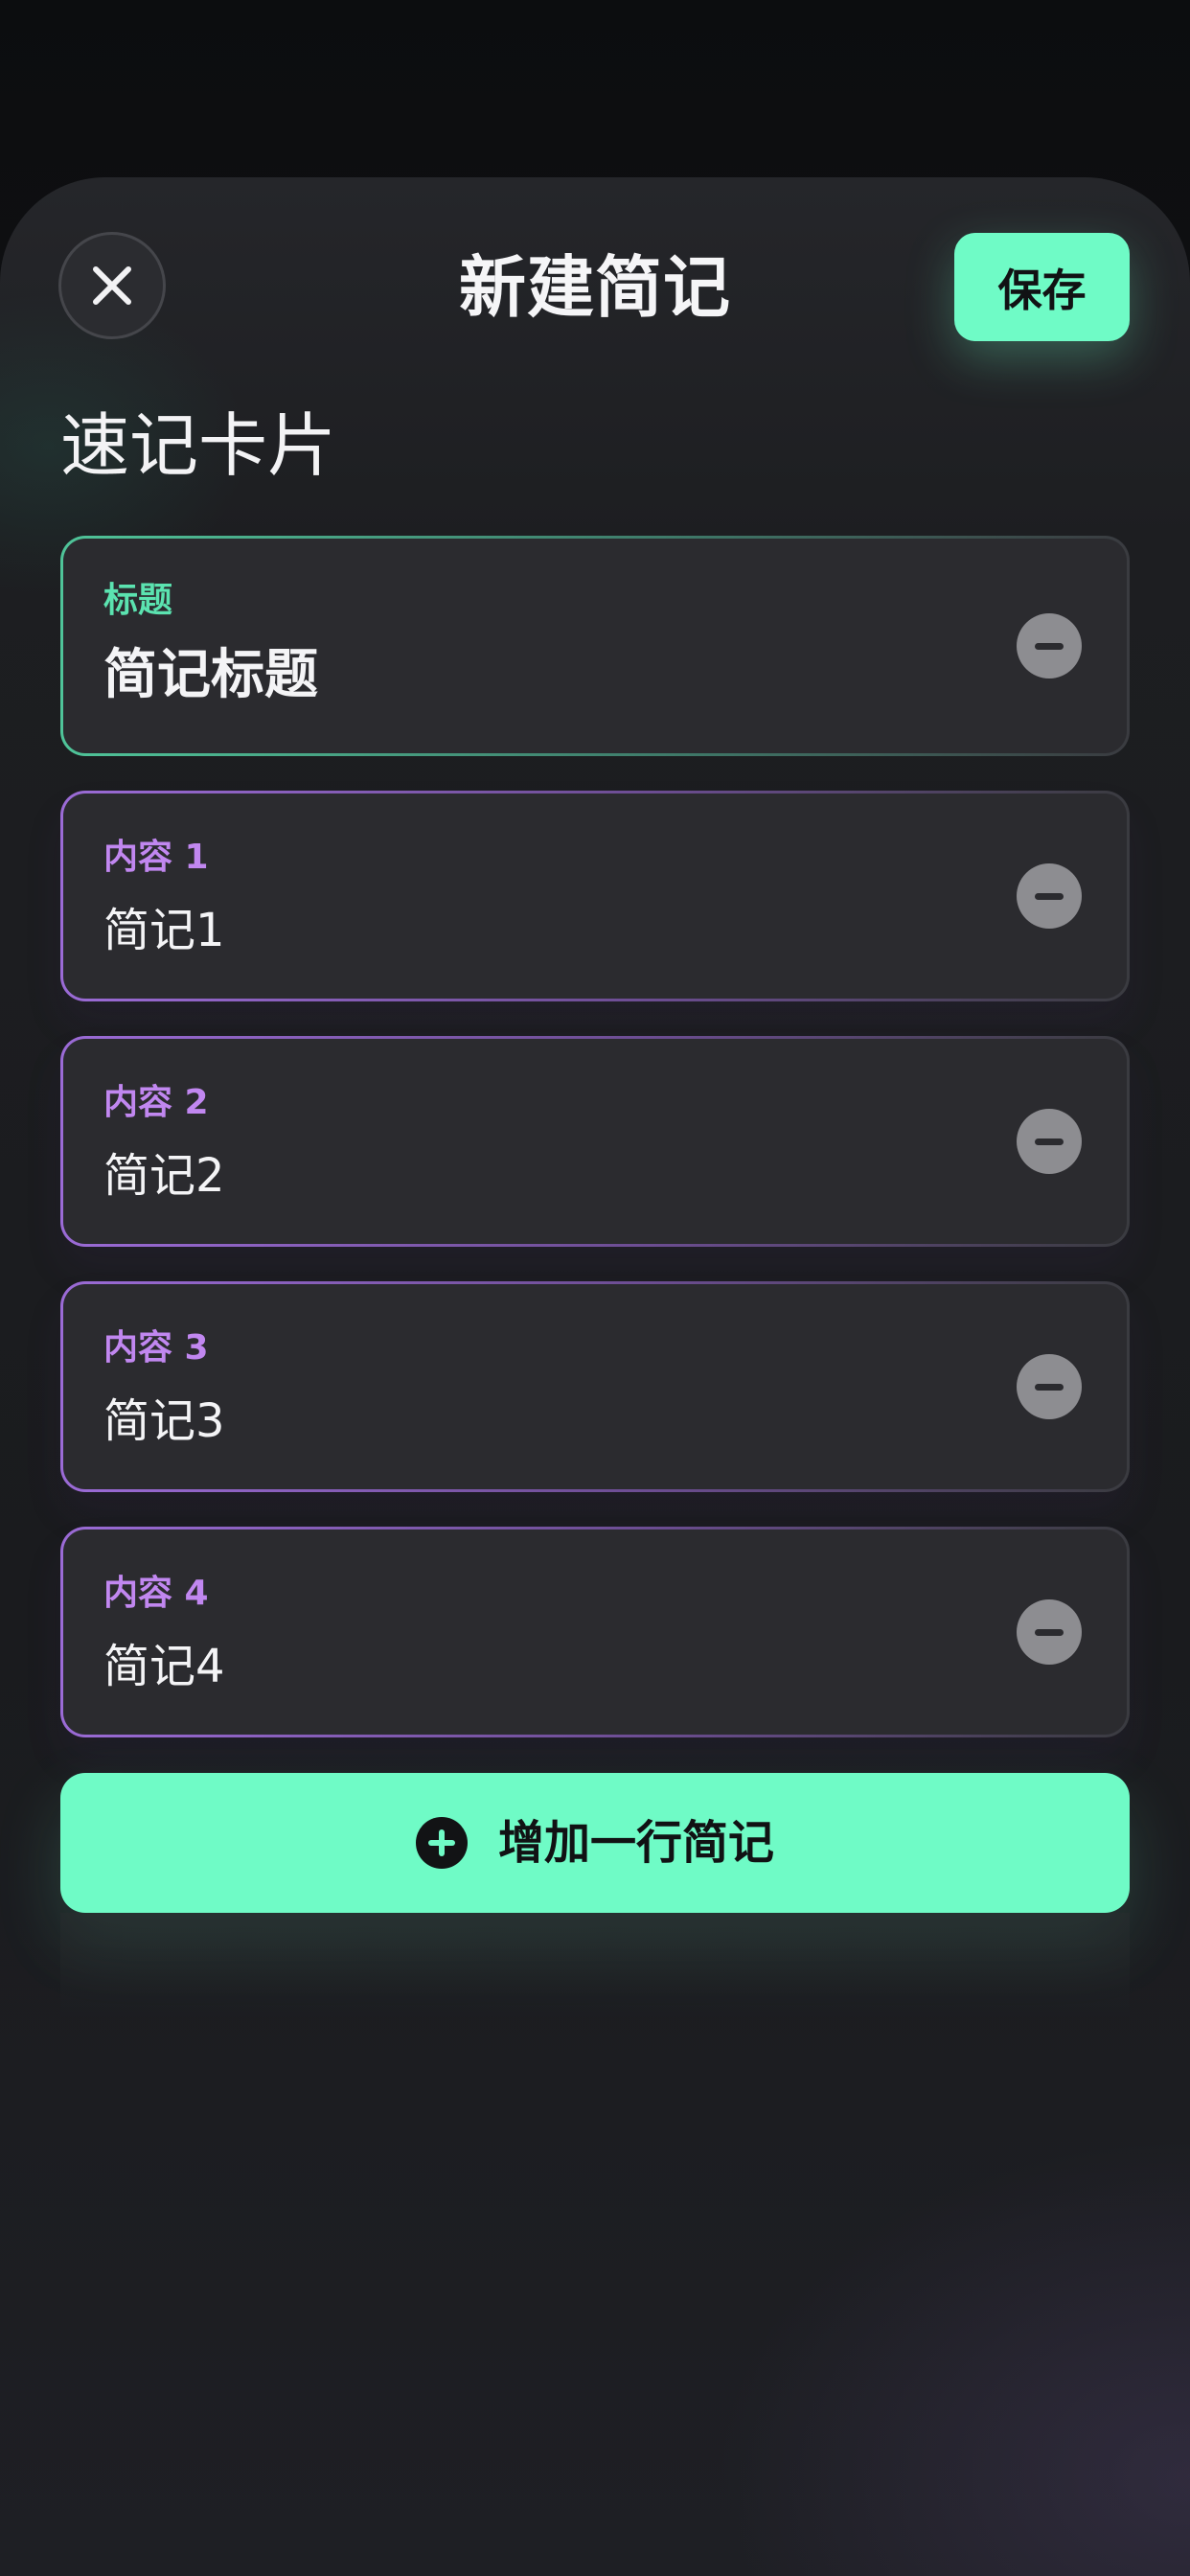 This screenshot has height=2576, width=1190. What do you see at coordinates (595, 646) in the screenshot?
I see `title-field-card: 标题 简记标题` at bounding box center [595, 646].